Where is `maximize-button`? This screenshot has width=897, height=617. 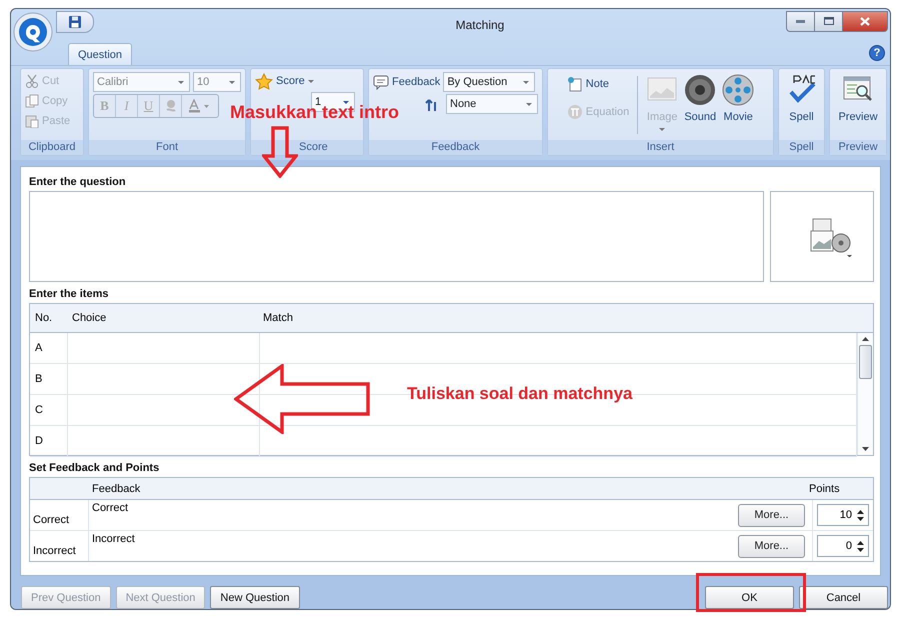
maximize-button is located at coordinates (828, 21).